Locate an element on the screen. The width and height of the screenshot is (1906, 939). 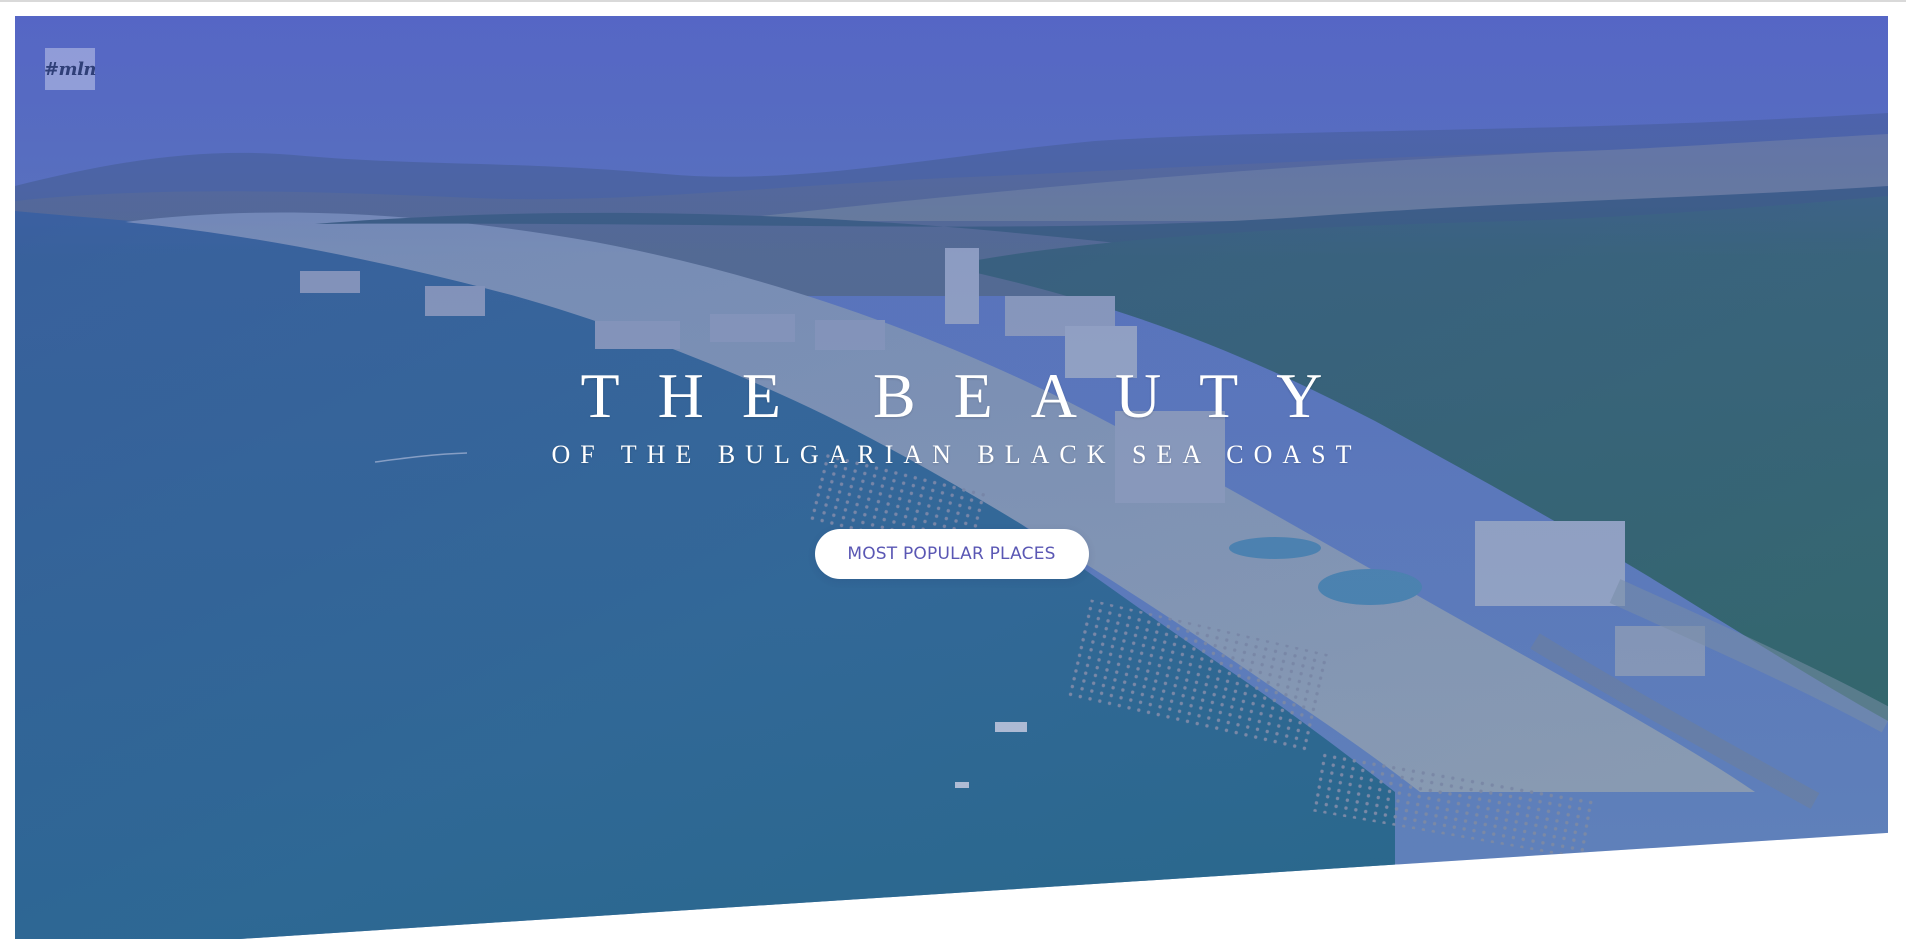
hero-headline: THE BEAUTY is located at coordinates (970, 395).